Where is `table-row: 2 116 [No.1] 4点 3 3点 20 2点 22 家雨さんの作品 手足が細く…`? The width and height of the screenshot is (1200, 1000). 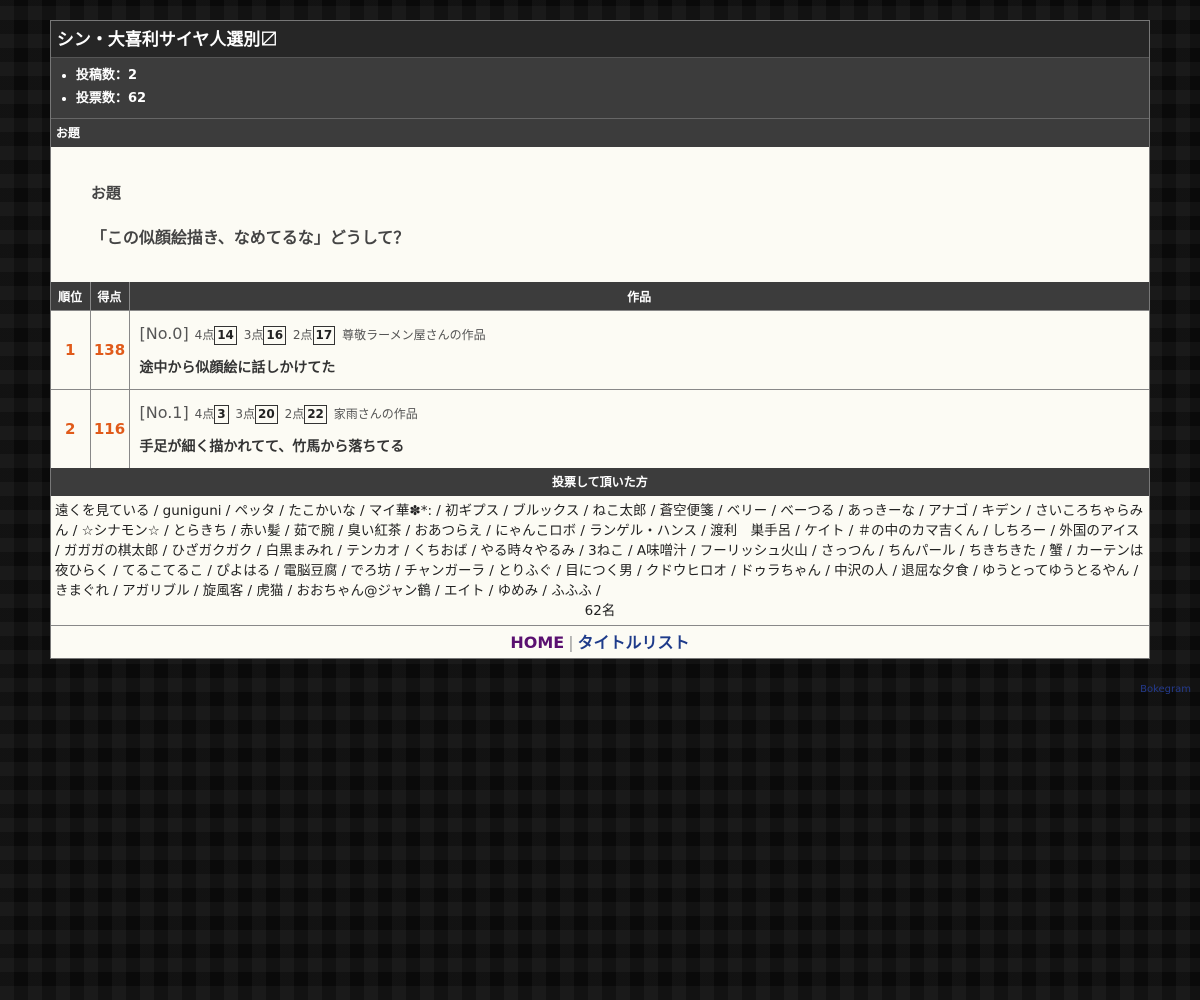 table-row: 2 116 [No.1] 4点 3 3点 20 2点 22 家雨さんの作品 手足が細く… is located at coordinates (600, 428).